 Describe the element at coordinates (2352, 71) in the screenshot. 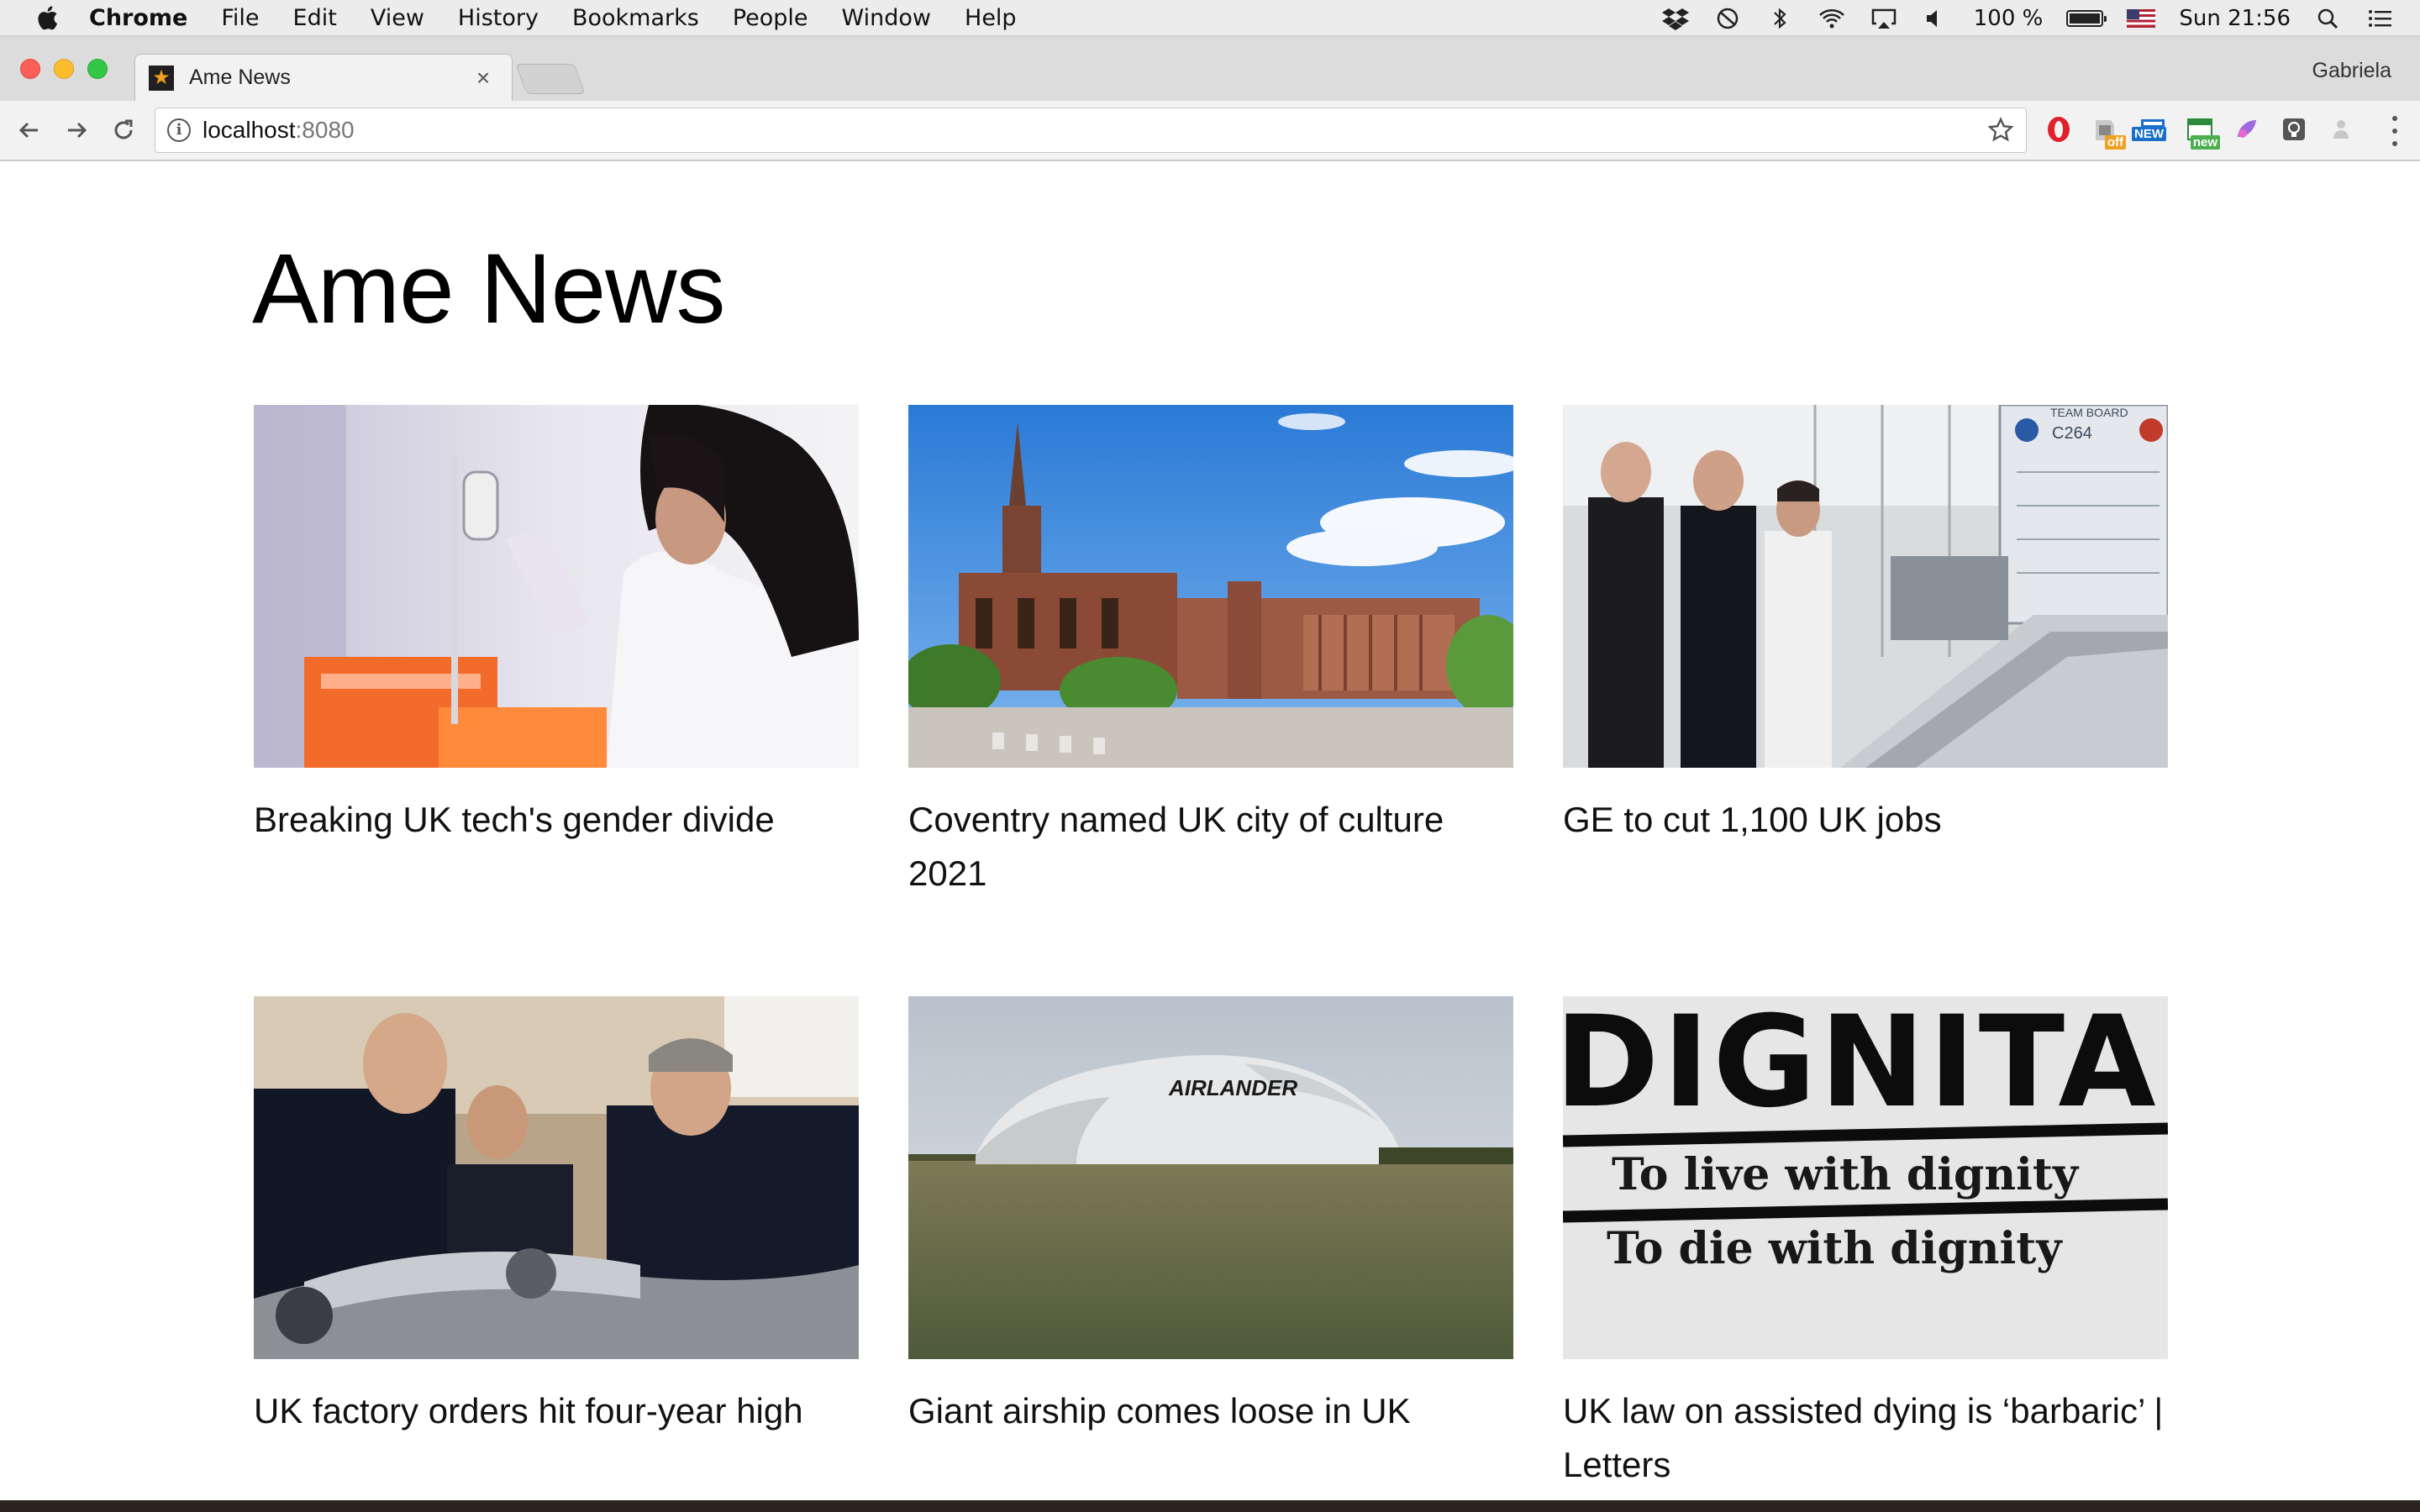

I see `profile-name: Gabriela` at that location.